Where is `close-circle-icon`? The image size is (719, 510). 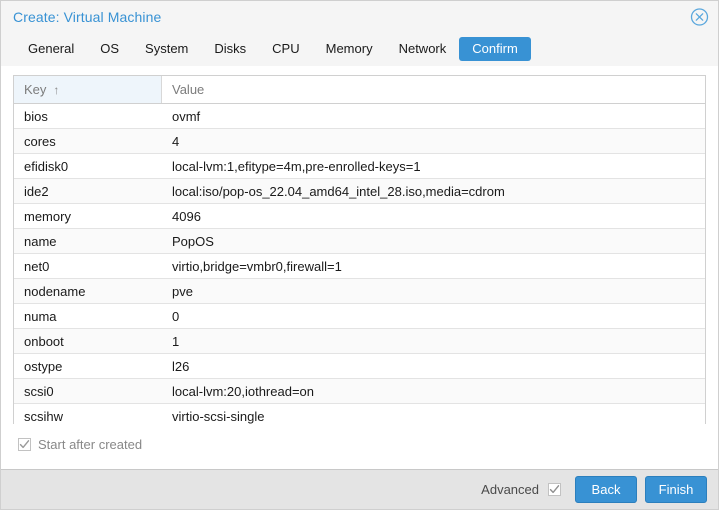
close-circle-icon is located at coordinates (699, 16).